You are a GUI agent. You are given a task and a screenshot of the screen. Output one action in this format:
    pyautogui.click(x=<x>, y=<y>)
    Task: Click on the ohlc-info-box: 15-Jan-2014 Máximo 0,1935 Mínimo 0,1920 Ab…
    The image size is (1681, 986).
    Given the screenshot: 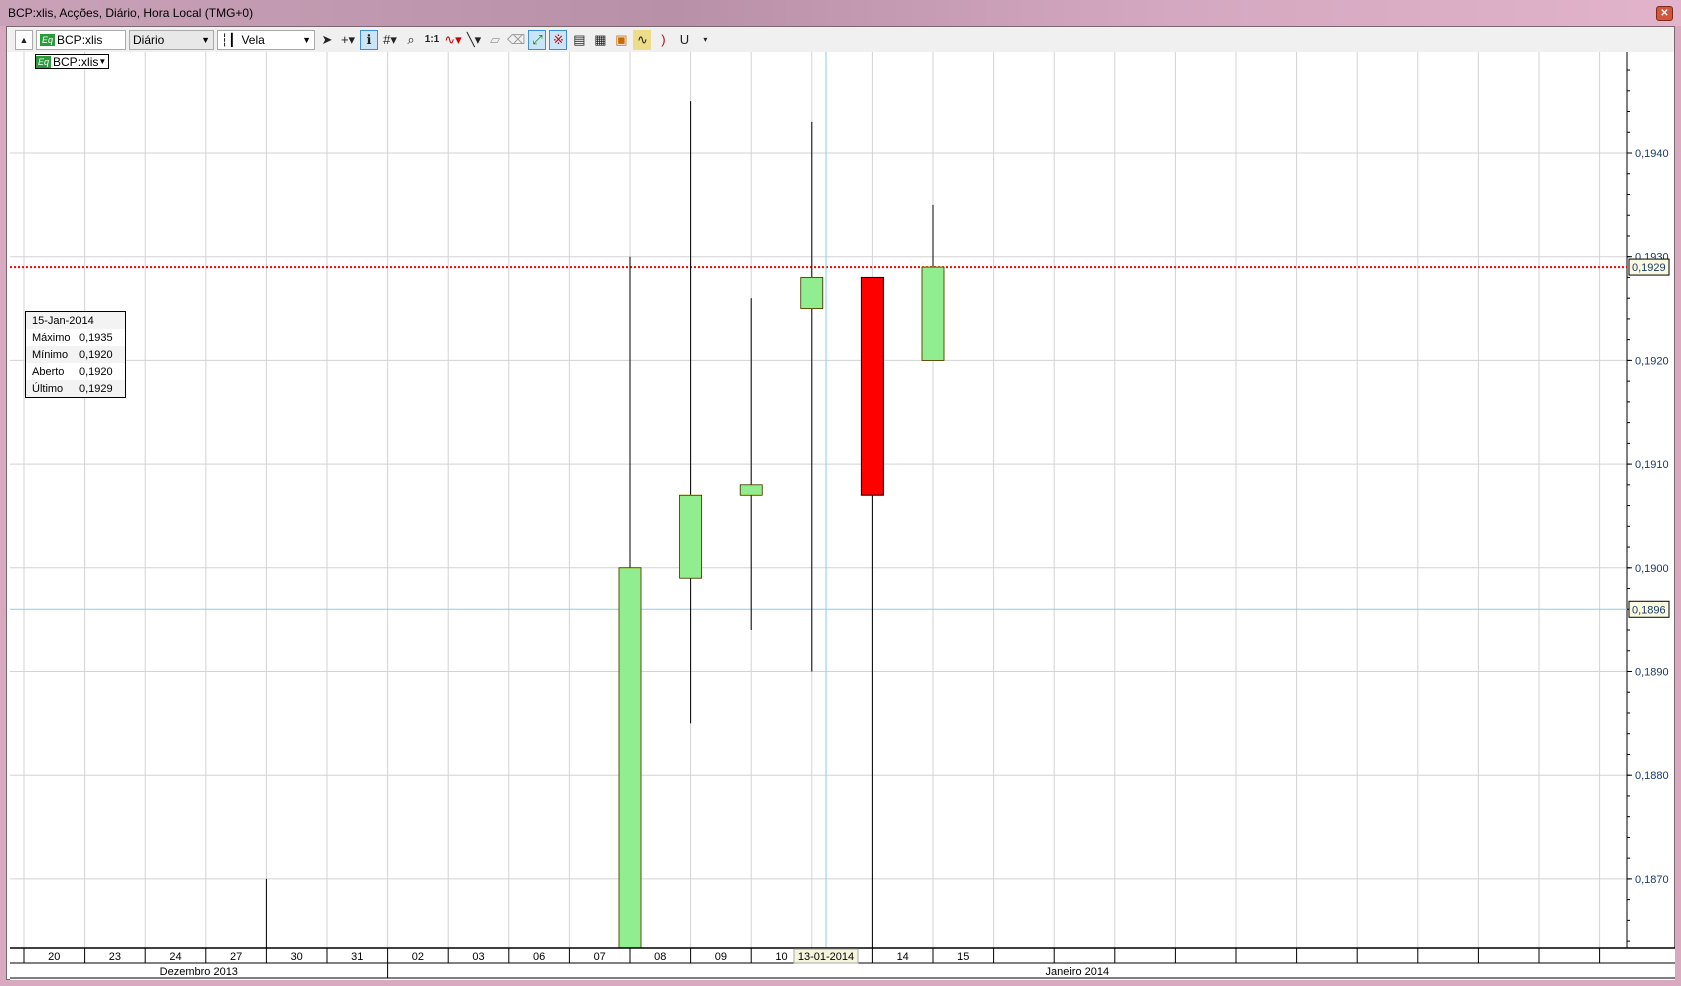 What is the action you would take?
    pyautogui.click(x=75, y=354)
    